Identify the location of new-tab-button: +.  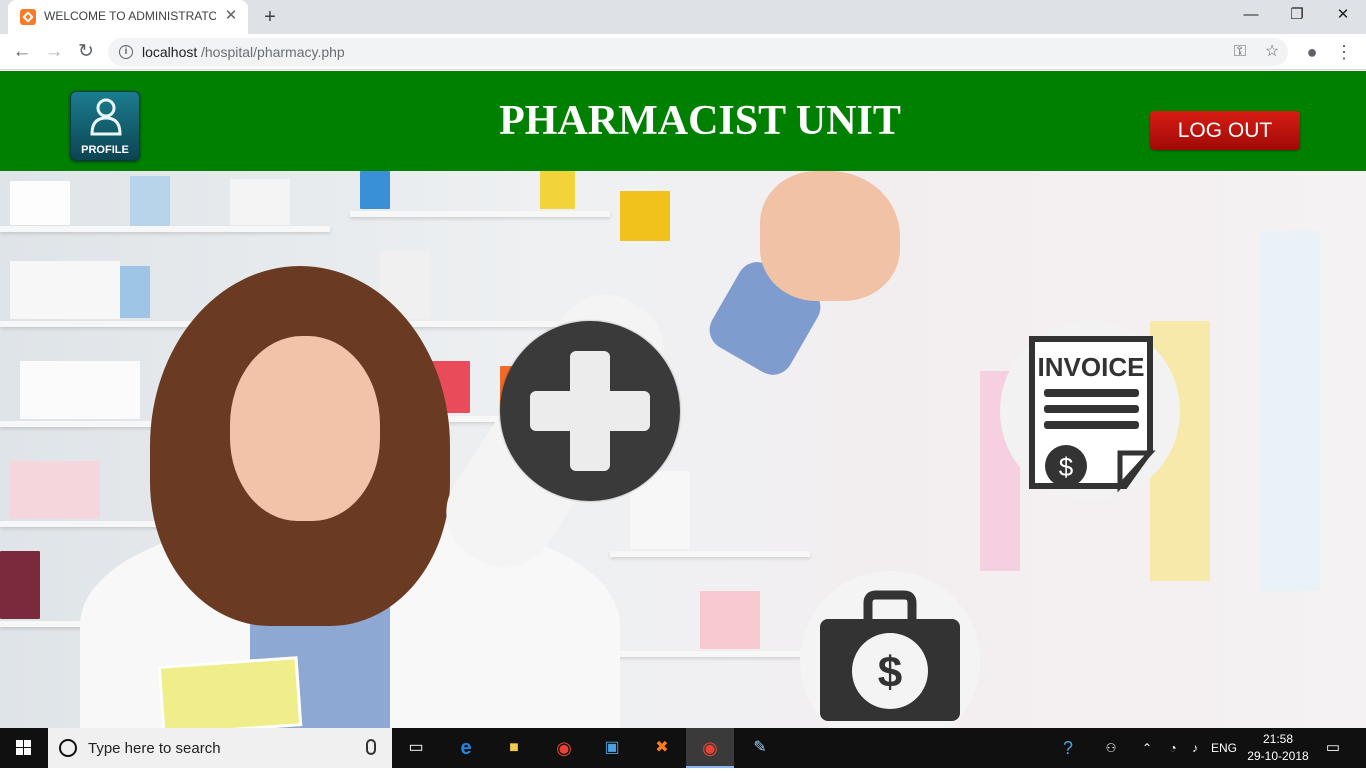
(270, 17).